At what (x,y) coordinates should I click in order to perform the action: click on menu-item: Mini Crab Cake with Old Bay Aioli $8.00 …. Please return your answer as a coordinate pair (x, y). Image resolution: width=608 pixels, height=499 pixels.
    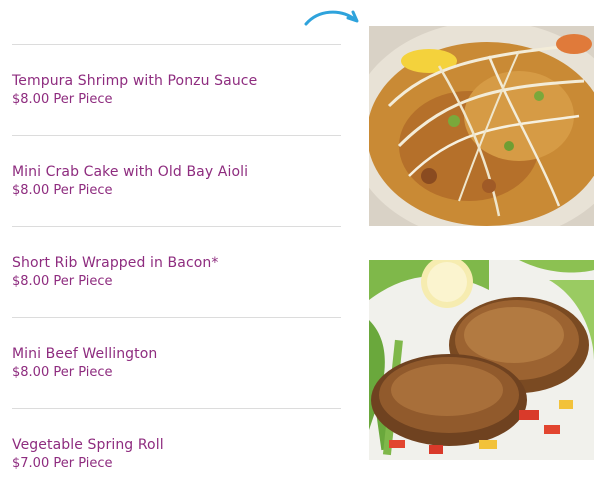
    Looking at the image, I should click on (176, 180).